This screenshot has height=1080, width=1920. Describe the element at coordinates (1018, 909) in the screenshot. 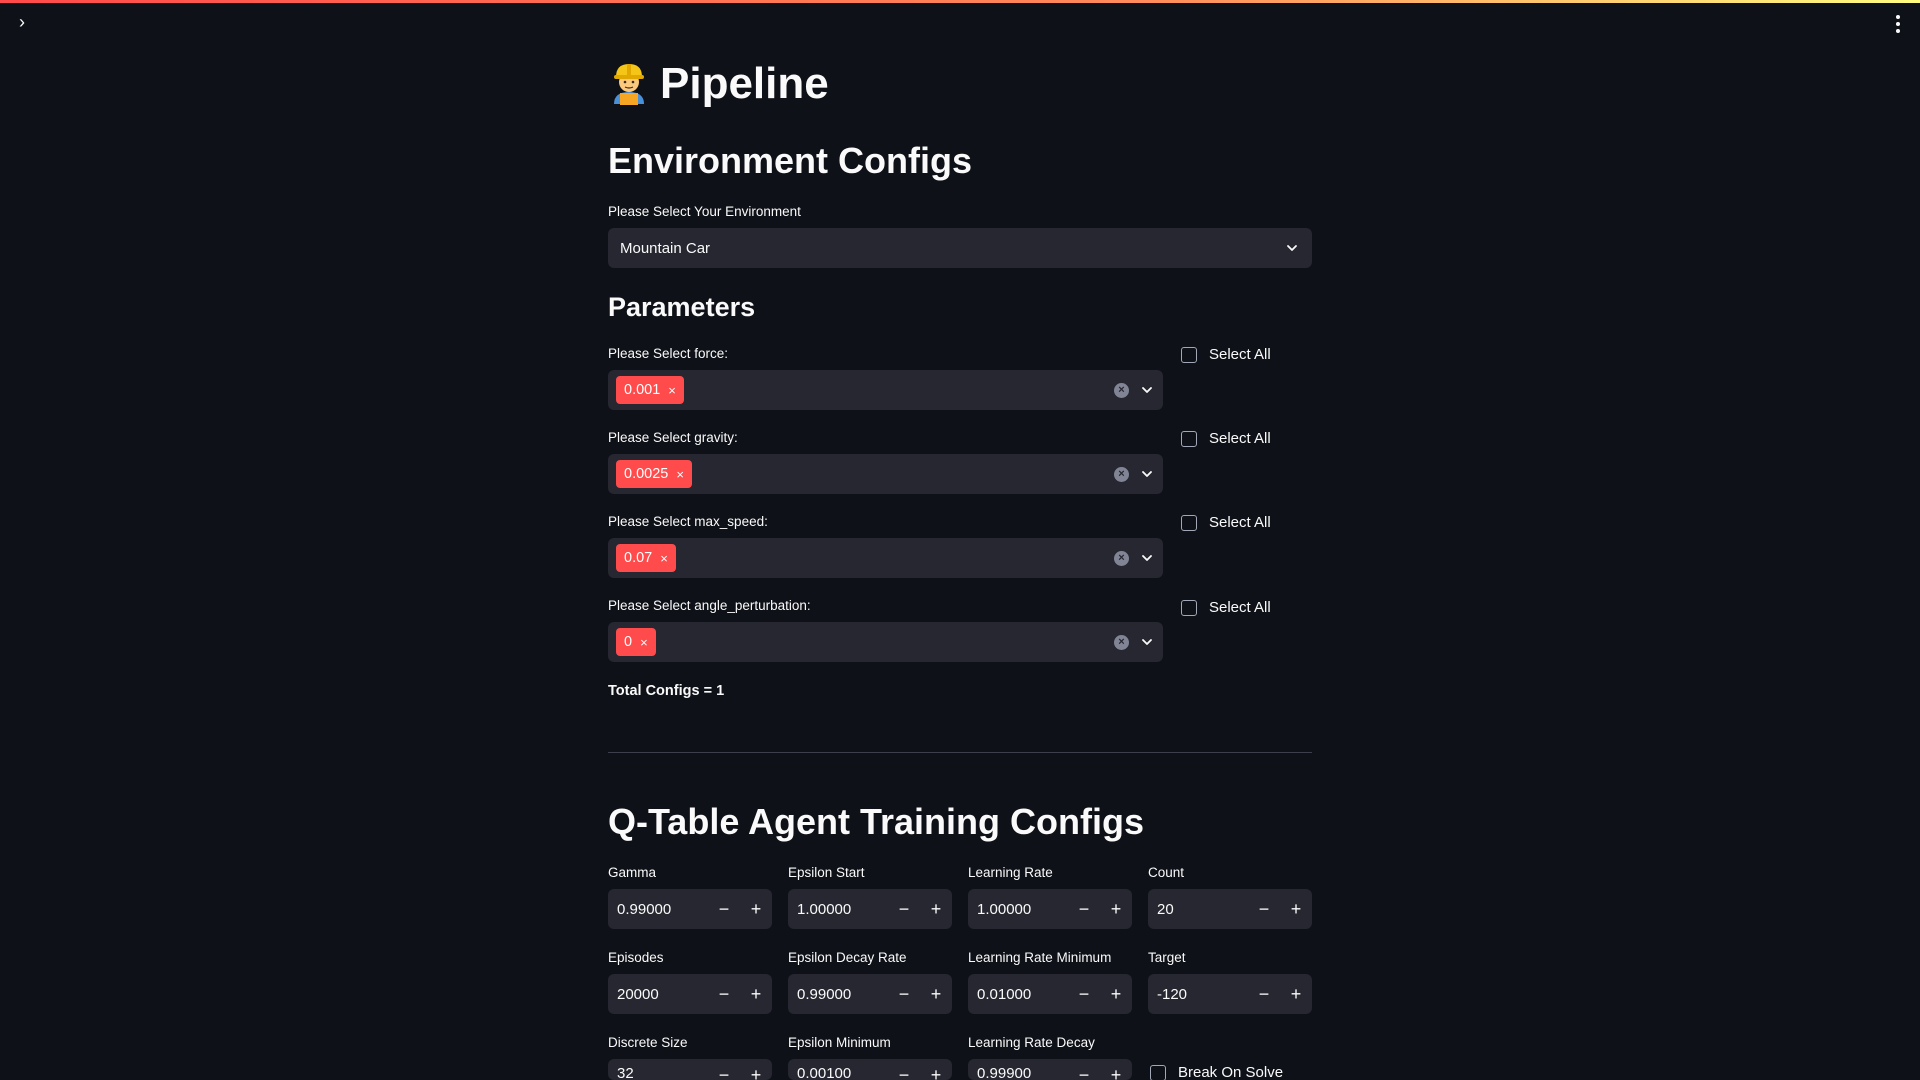

I see `learning-rate-value: 1.00000` at that location.